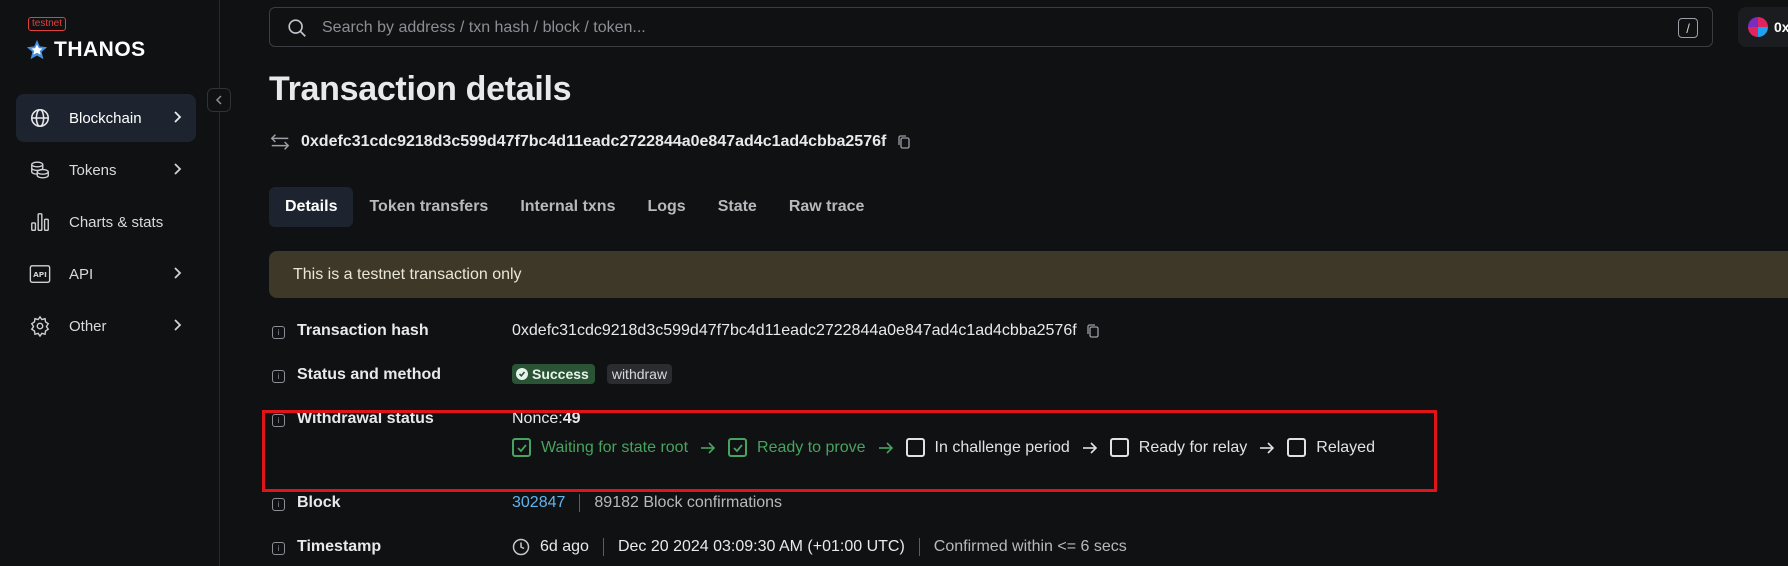 The height and width of the screenshot is (566, 1788). Describe the element at coordinates (116, 222) in the screenshot. I see `sidebar-item-label: Charts & stats` at that location.